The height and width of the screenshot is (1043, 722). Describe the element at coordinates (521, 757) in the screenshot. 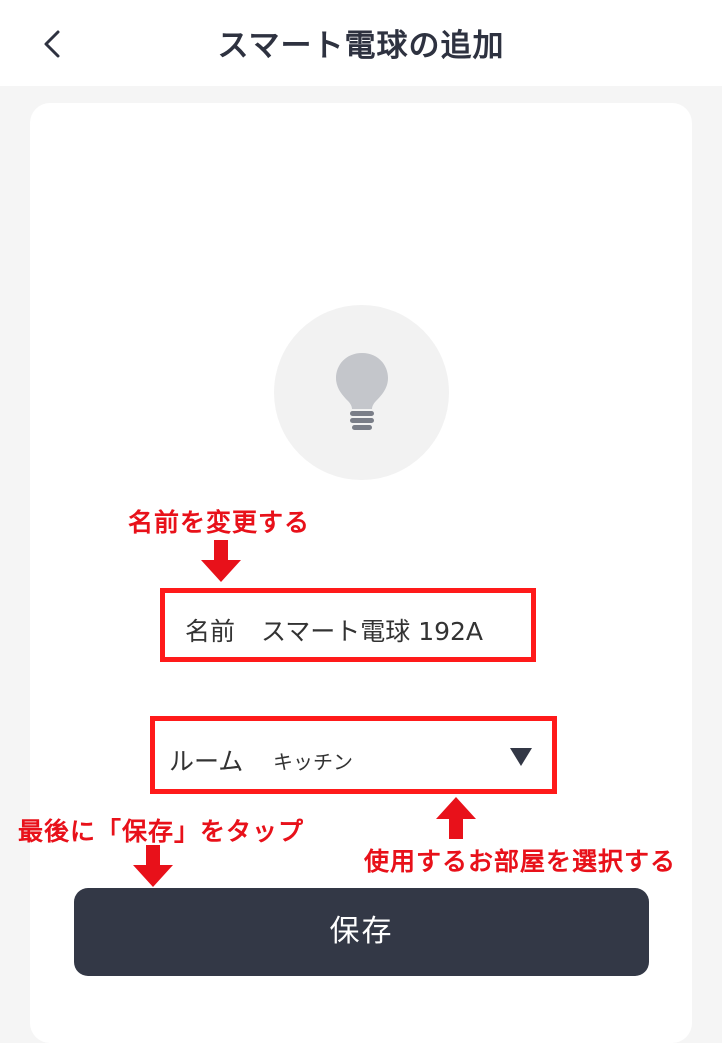

I see `triangle-down-icon` at that location.